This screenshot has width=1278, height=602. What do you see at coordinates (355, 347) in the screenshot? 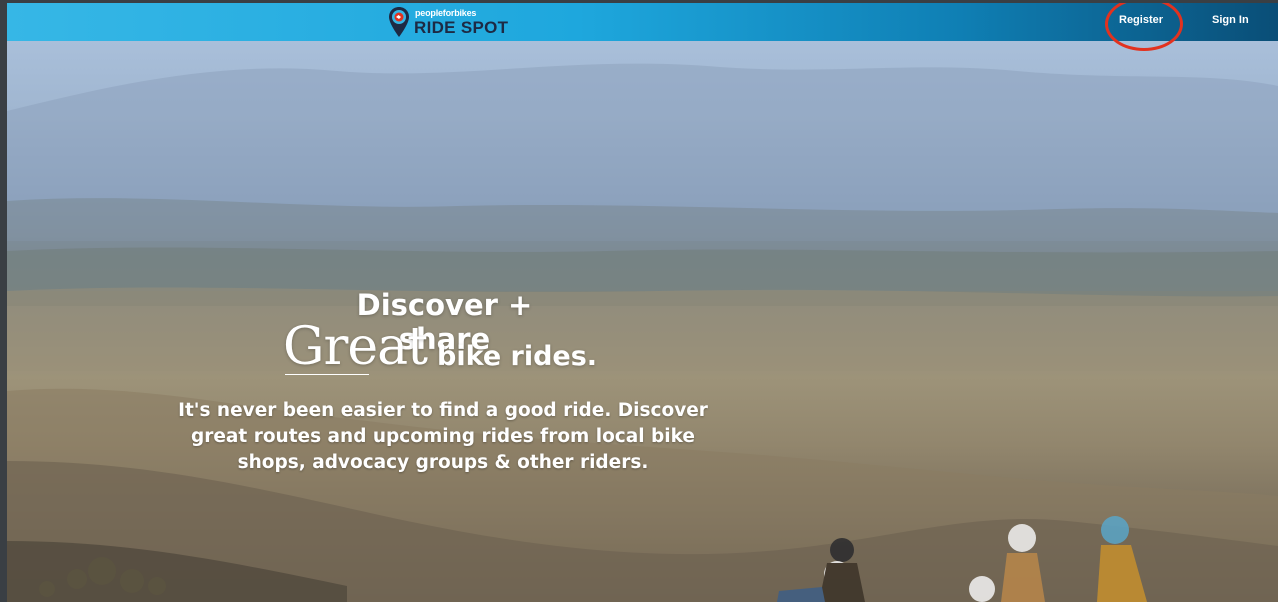
I see `hero-headline-great: Great` at bounding box center [355, 347].